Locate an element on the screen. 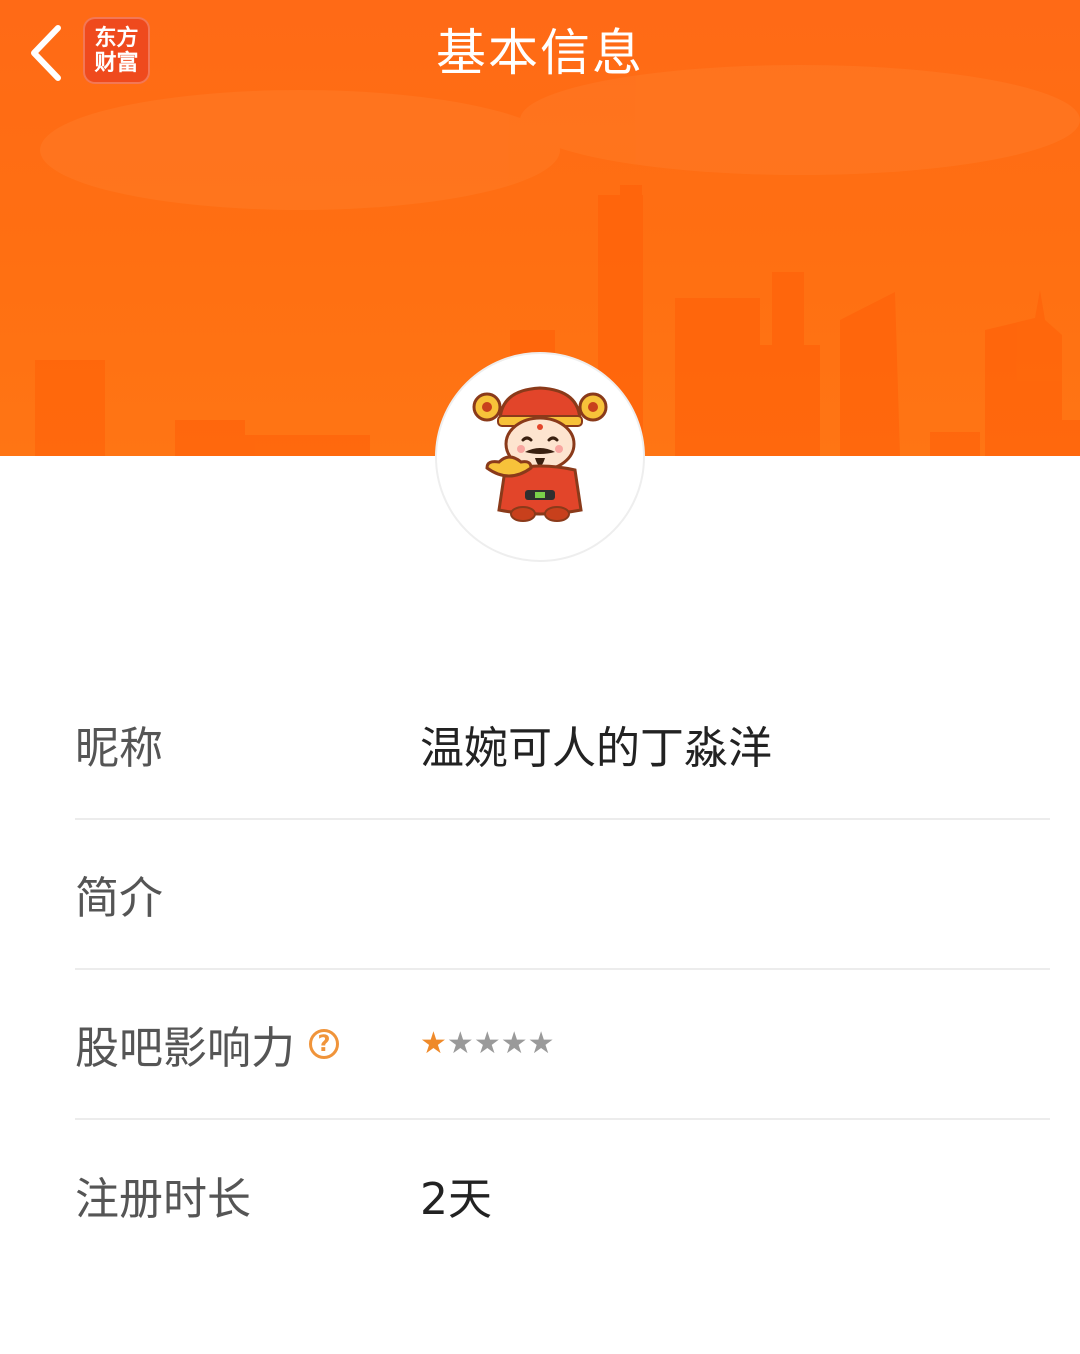  page-title: 基本信息 is located at coordinates (540, 53).